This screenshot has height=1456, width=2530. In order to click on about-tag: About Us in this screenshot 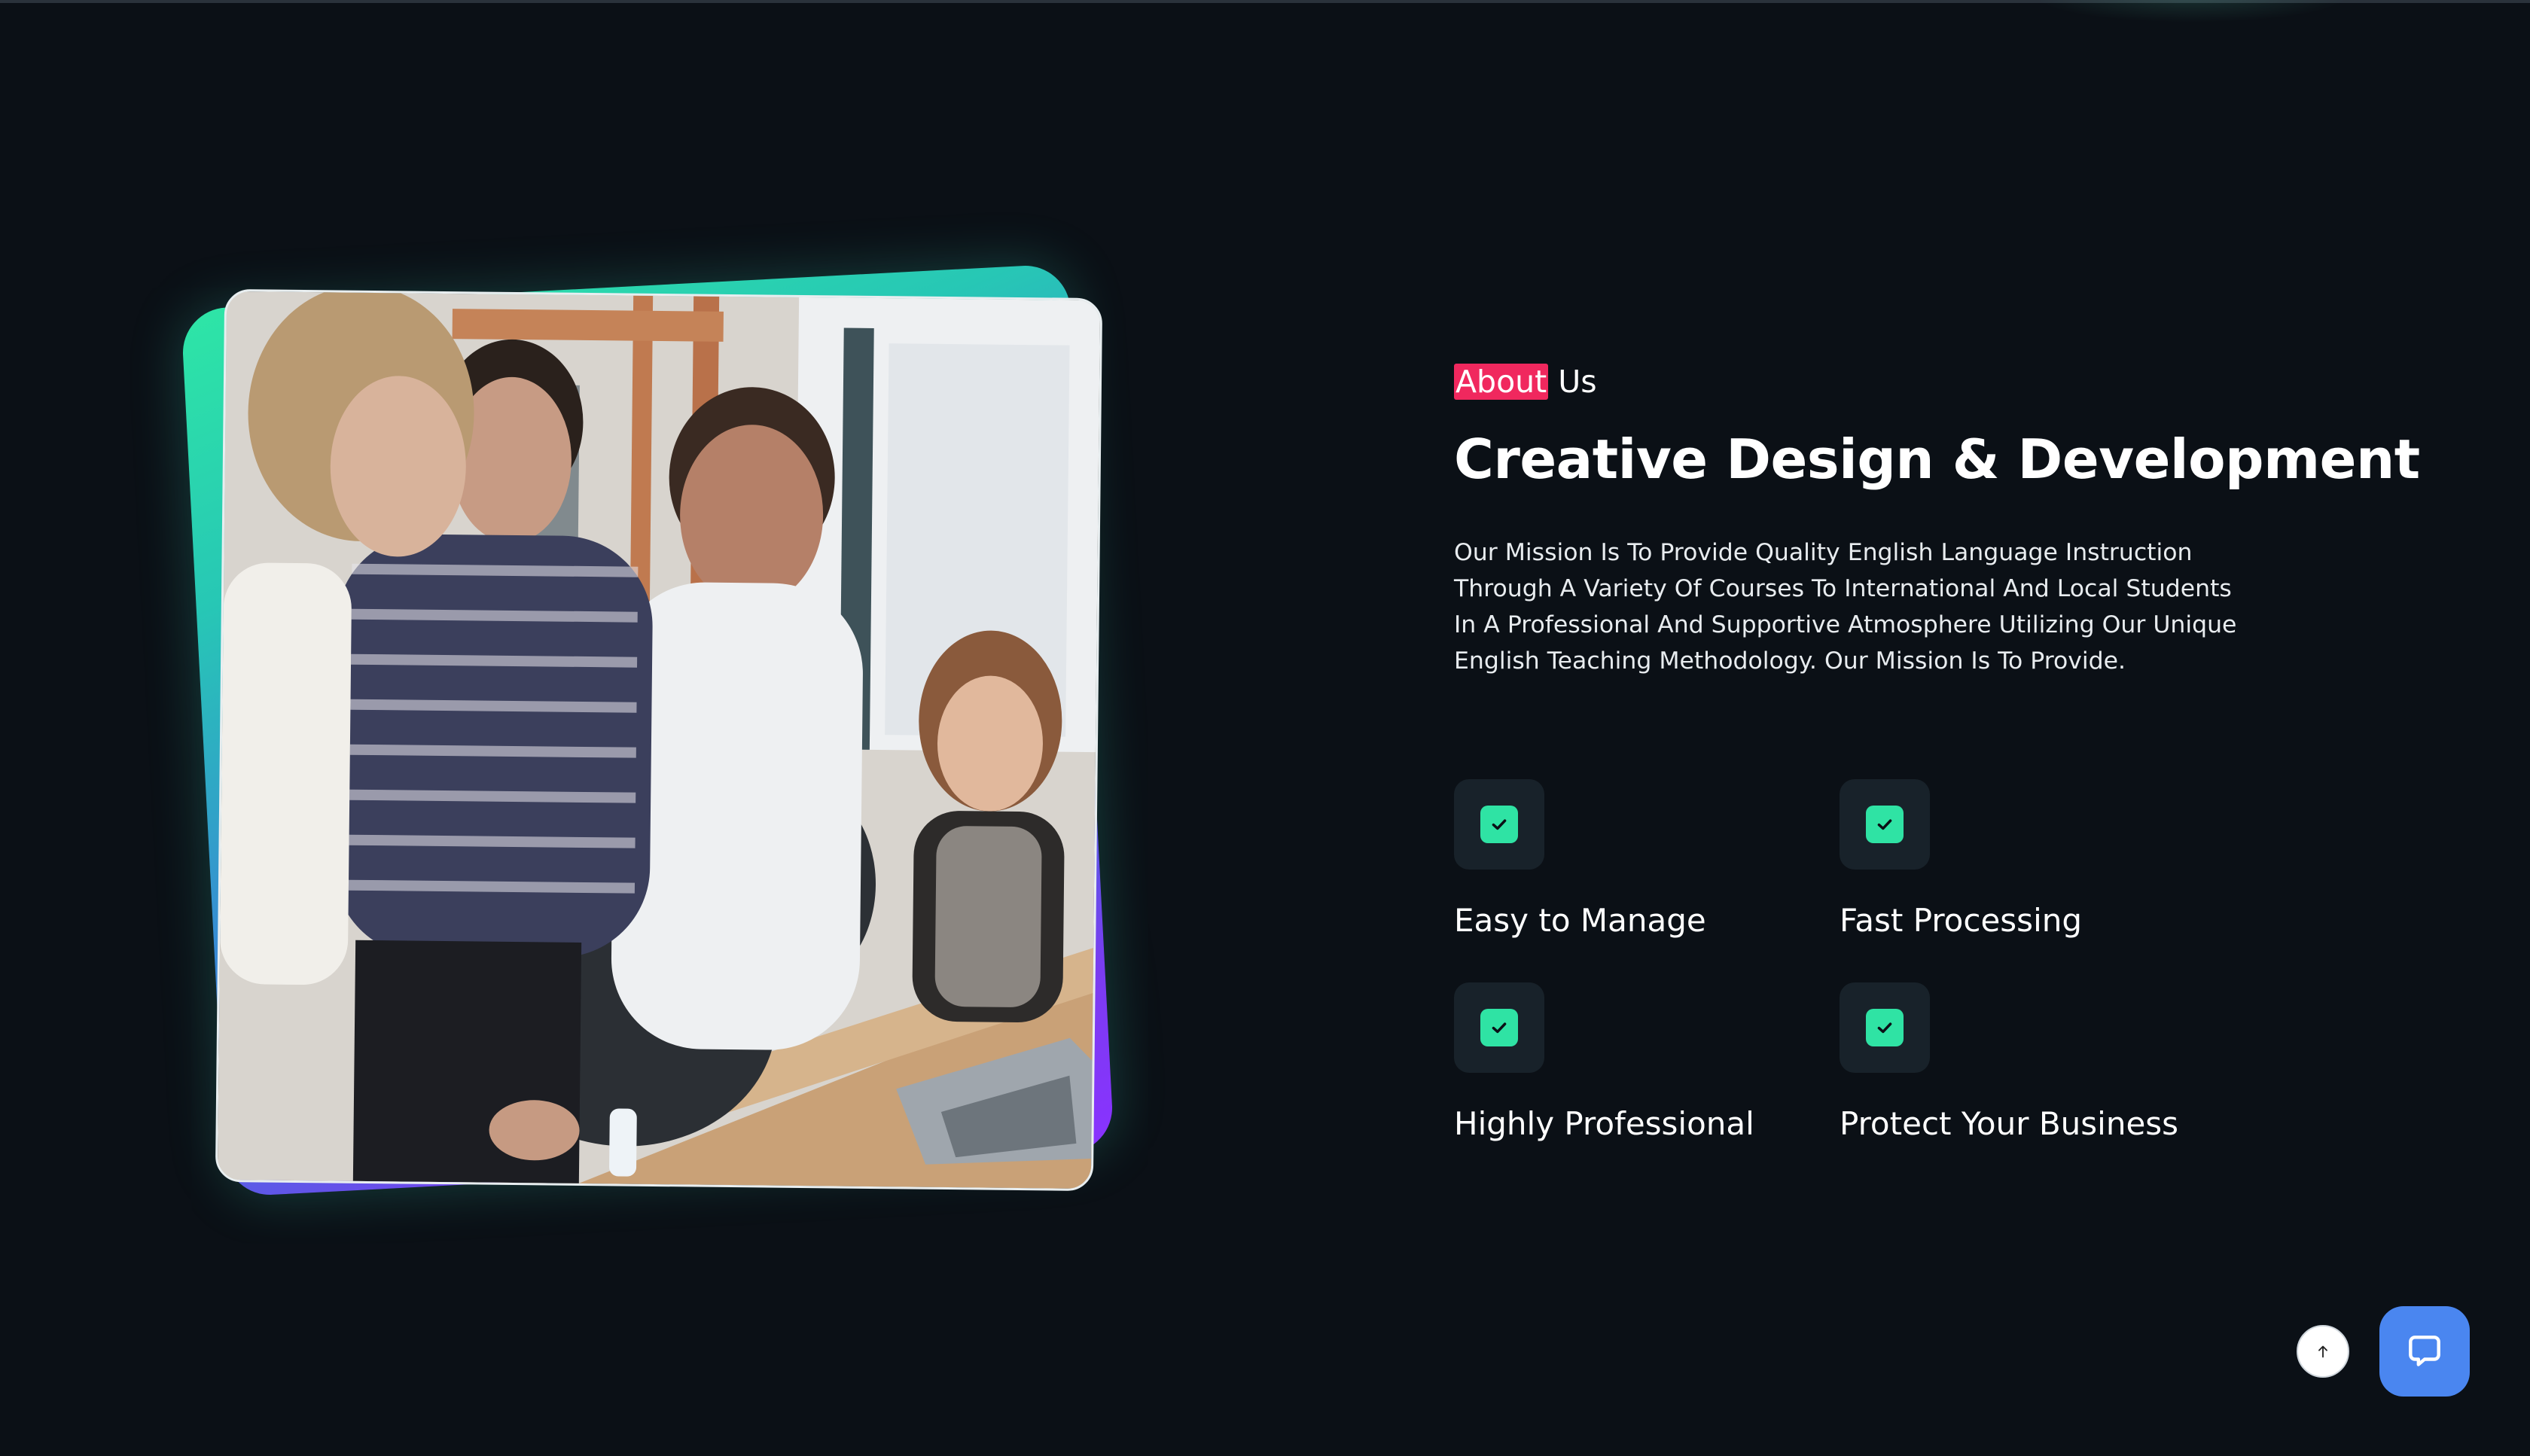, I will do `click(1525, 382)`.